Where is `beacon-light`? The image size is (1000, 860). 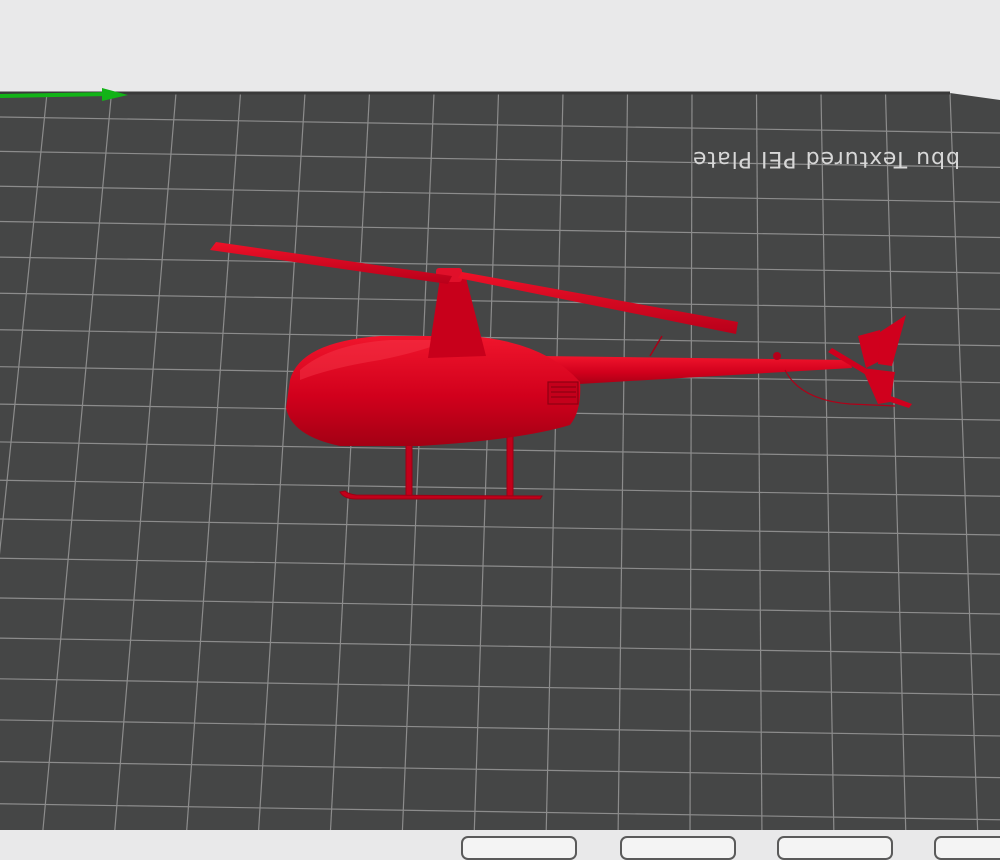
beacon-light is located at coordinates (777, 356).